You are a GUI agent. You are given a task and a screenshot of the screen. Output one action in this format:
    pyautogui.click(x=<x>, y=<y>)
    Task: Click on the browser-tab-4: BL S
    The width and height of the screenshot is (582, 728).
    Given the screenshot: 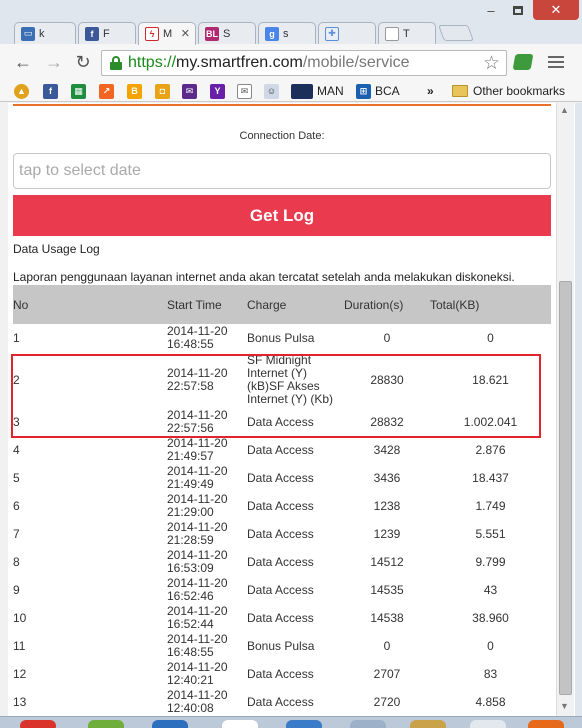 What is the action you would take?
    pyautogui.click(x=227, y=33)
    